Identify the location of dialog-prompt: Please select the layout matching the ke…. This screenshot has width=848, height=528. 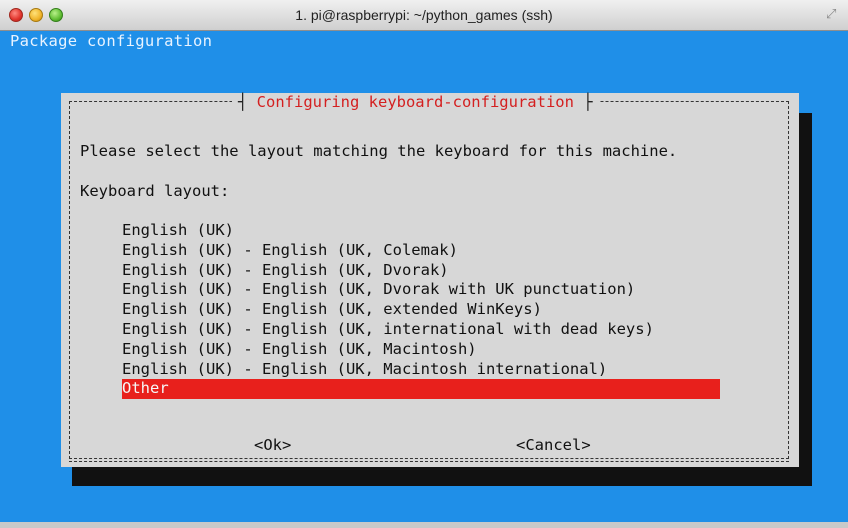
(379, 151).